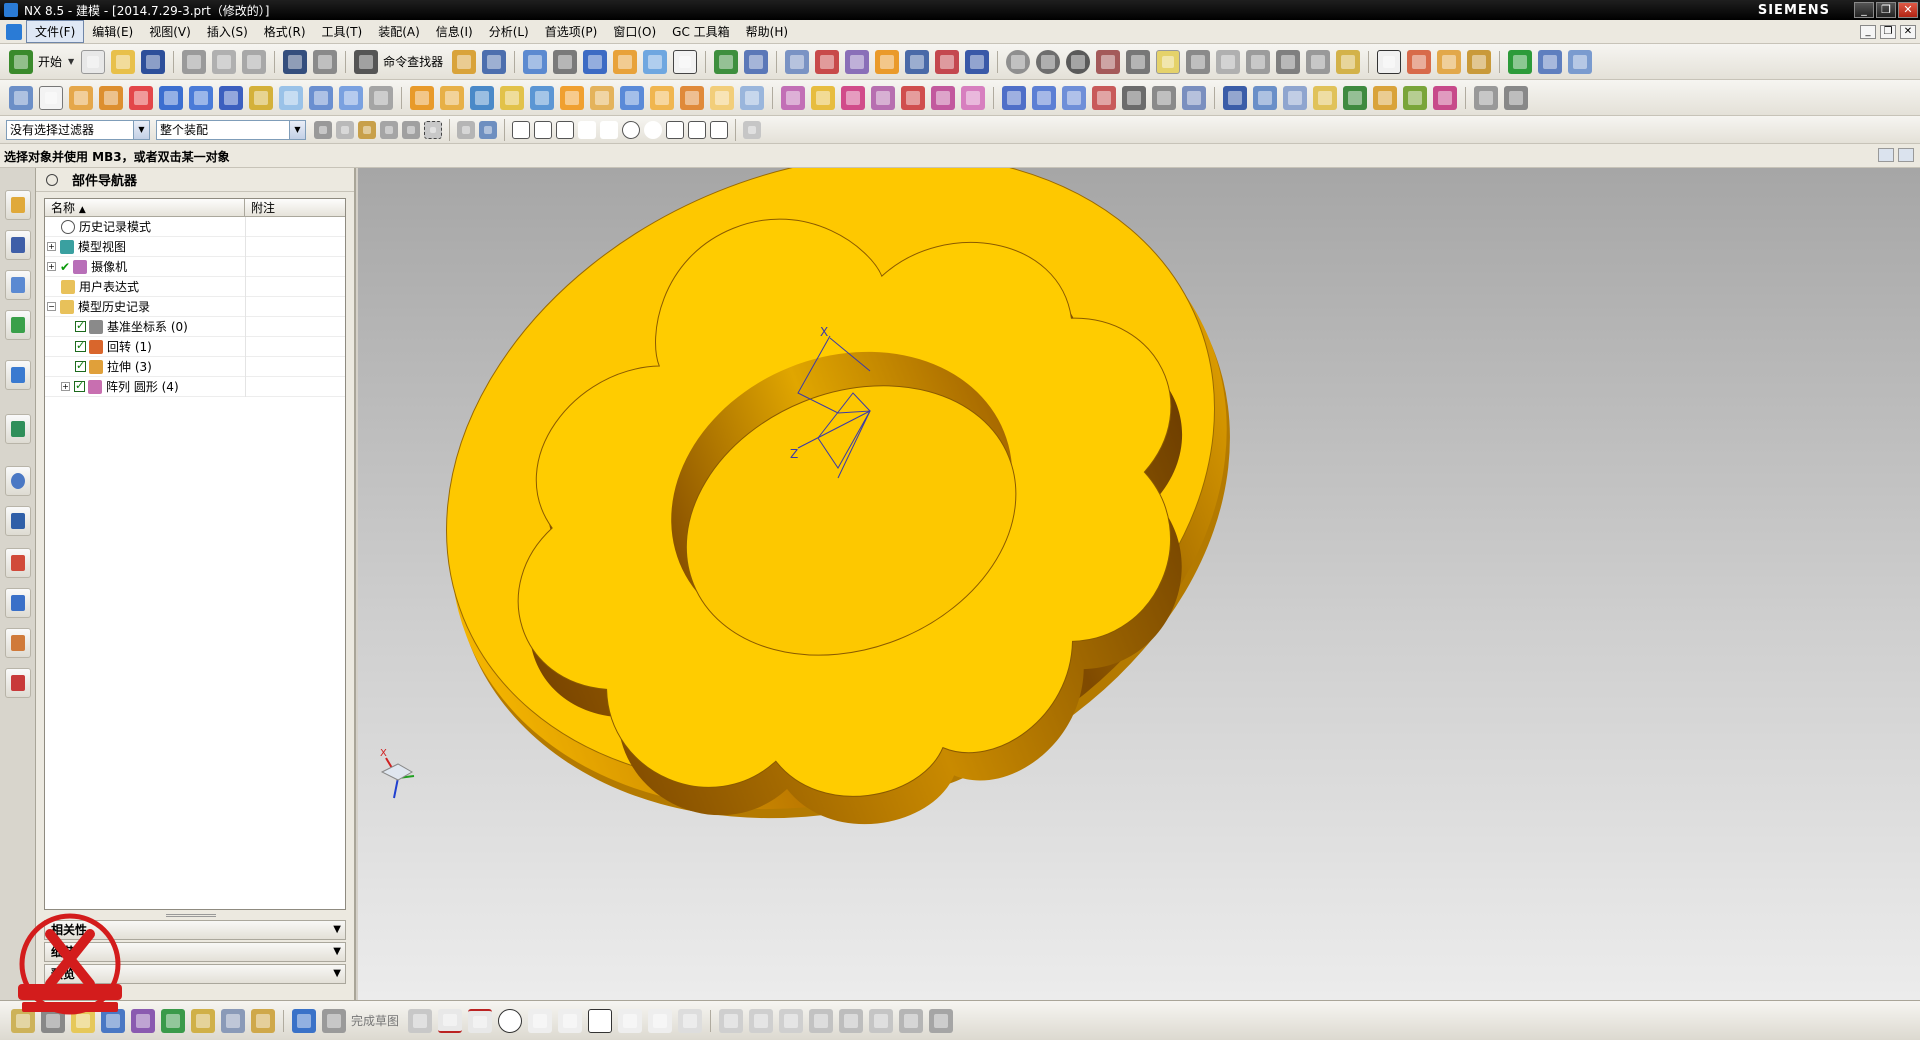 The image size is (1920, 1040). I want to click on redo-icon, so click(325, 61).